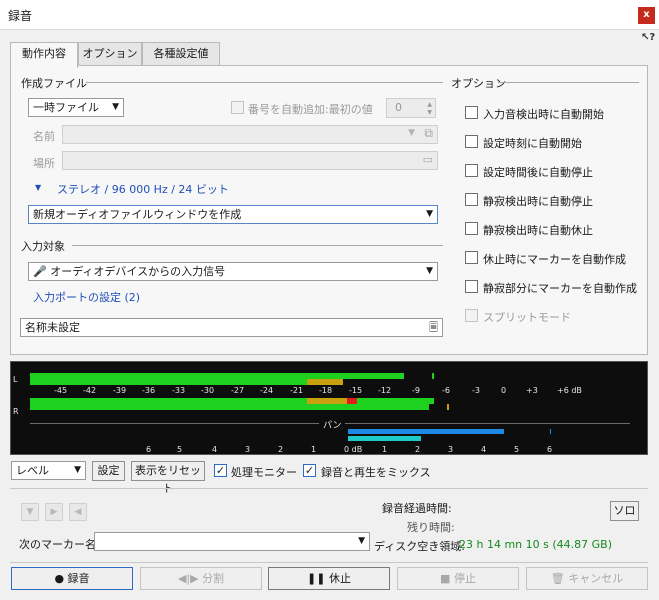 This screenshot has width=659, height=600. Describe the element at coordinates (532, 143) in the screenshot. I see `option-label: 設定時刻に自動開始` at that location.